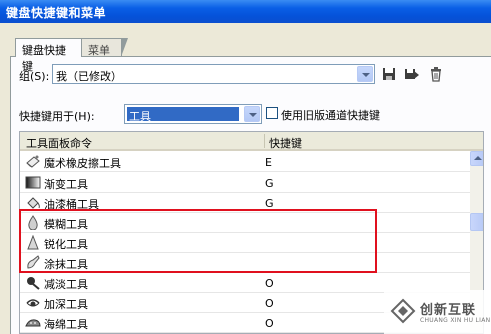 The image size is (491, 334). I want to click on dodge-icon, so click(33, 283).